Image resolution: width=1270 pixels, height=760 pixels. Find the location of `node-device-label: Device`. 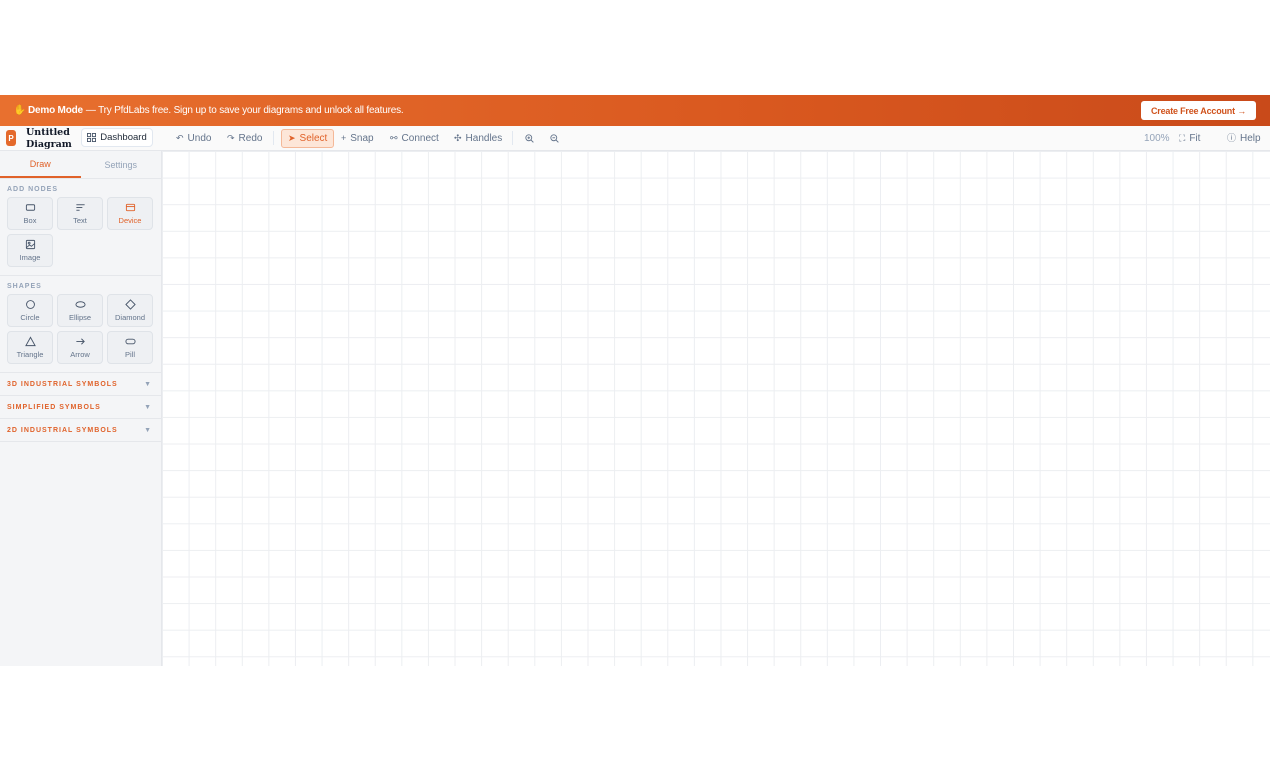

node-device-label: Device is located at coordinates (130, 220).